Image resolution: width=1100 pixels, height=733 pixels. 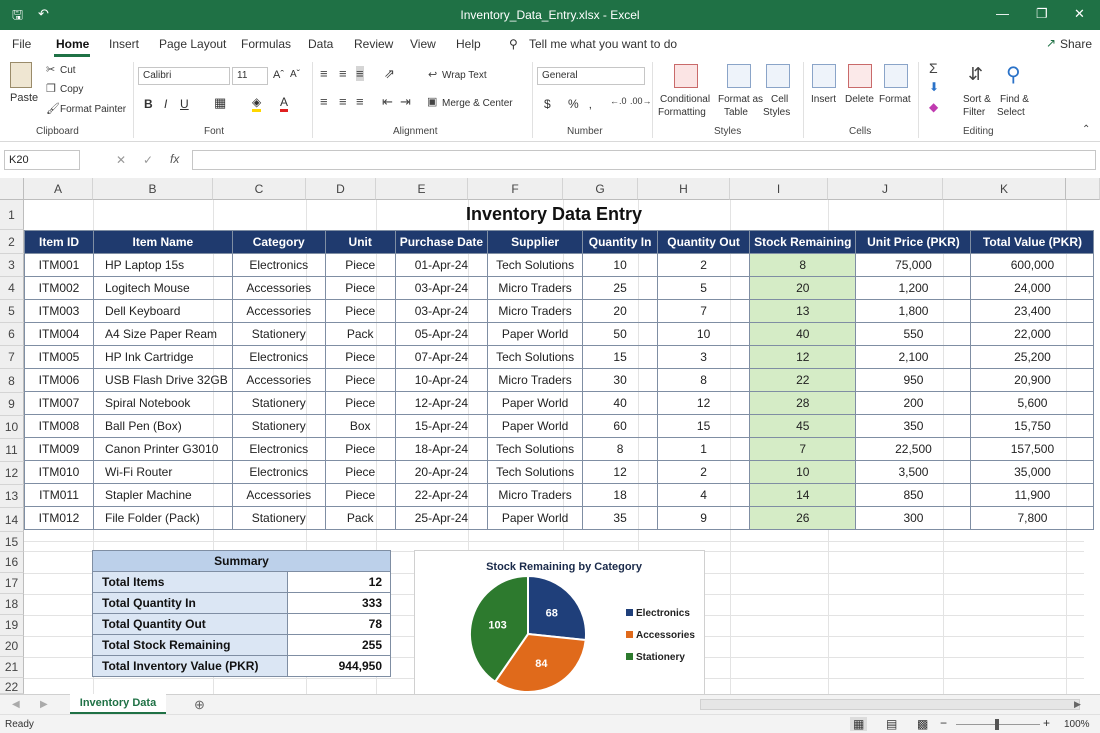 What do you see at coordinates (1014, 99) in the screenshot?
I see `find-label: Find &` at bounding box center [1014, 99].